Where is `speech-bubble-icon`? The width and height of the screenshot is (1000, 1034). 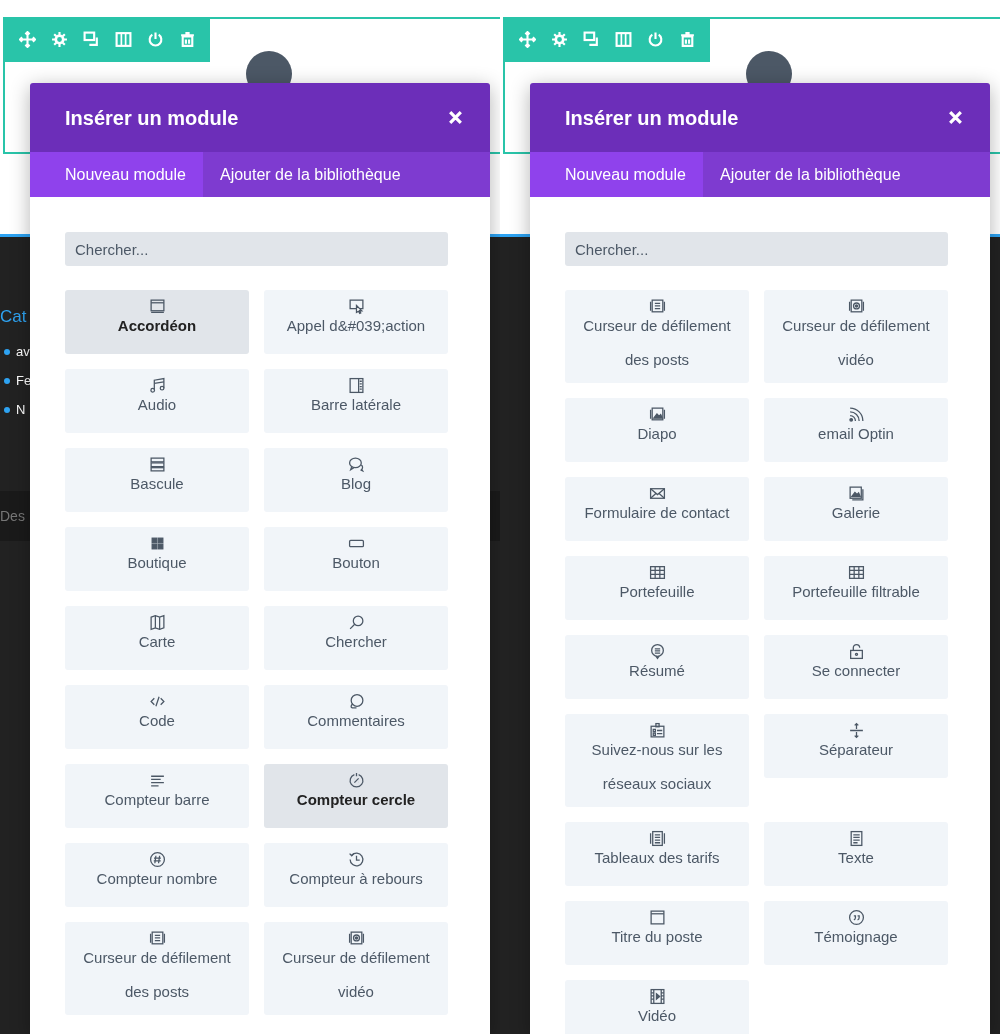 speech-bubble-icon is located at coordinates (657, 651).